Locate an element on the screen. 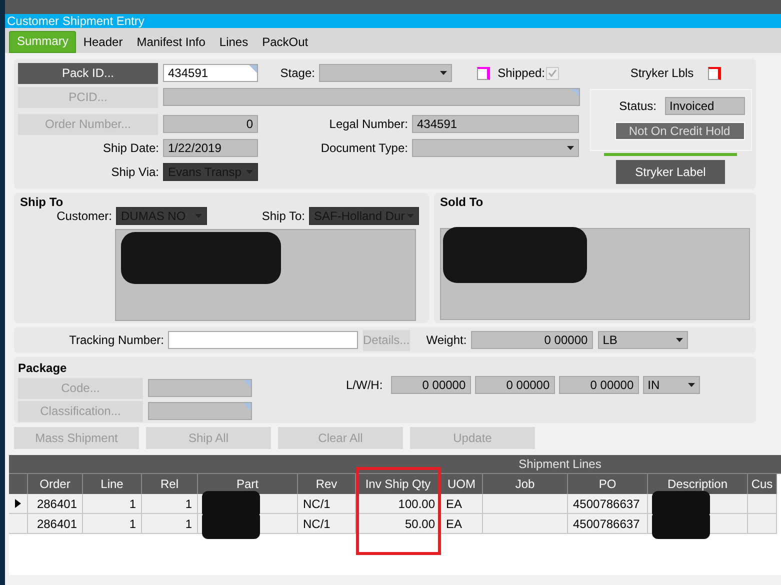 This screenshot has height=585, width=781. document-type-dropdown is located at coordinates (495, 148).